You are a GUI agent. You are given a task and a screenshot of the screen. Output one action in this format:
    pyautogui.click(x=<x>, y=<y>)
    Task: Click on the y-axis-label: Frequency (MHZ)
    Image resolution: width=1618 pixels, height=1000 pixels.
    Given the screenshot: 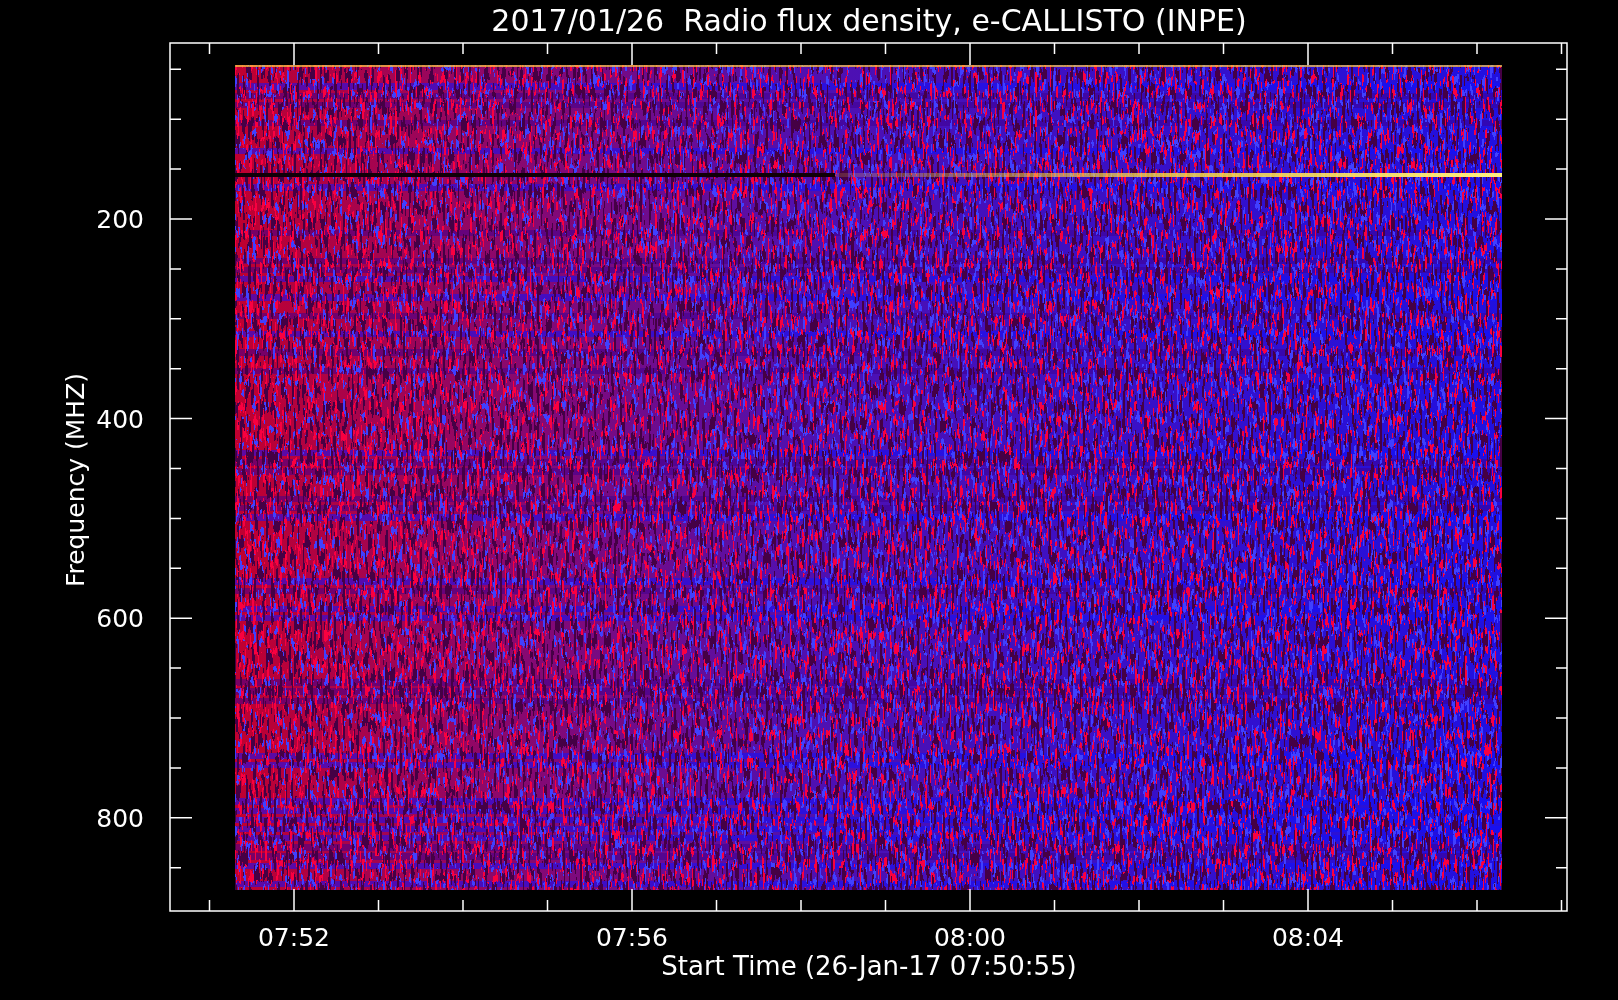 What is the action you would take?
    pyautogui.click(x=75, y=480)
    